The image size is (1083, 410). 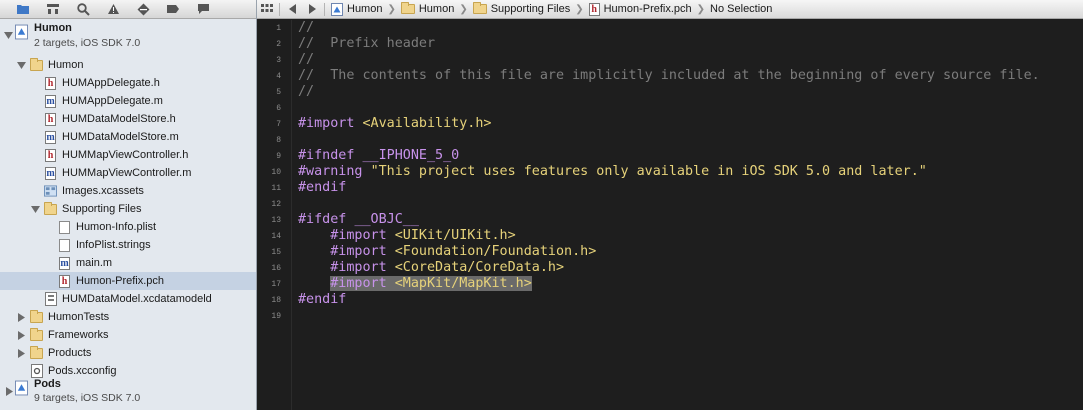 What do you see at coordinates (128, 353) in the screenshot?
I see `navigator-item: Products` at bounding box center [128, 353].